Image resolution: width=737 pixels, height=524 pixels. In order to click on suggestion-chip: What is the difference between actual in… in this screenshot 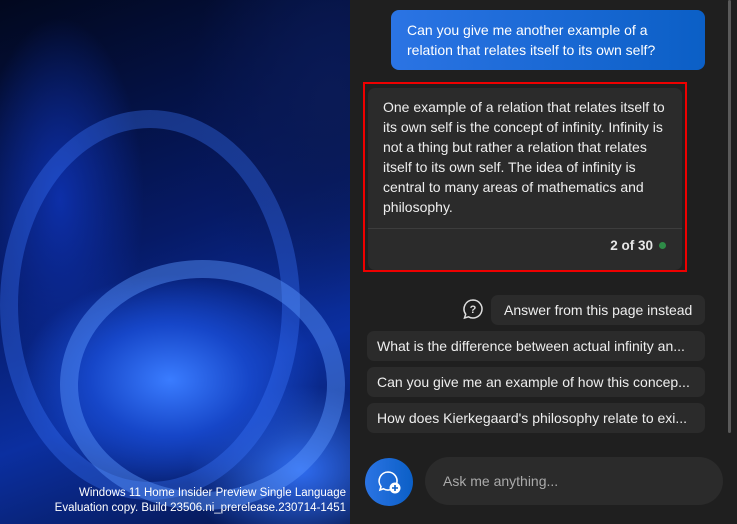, I will do `click(536, 346)`.